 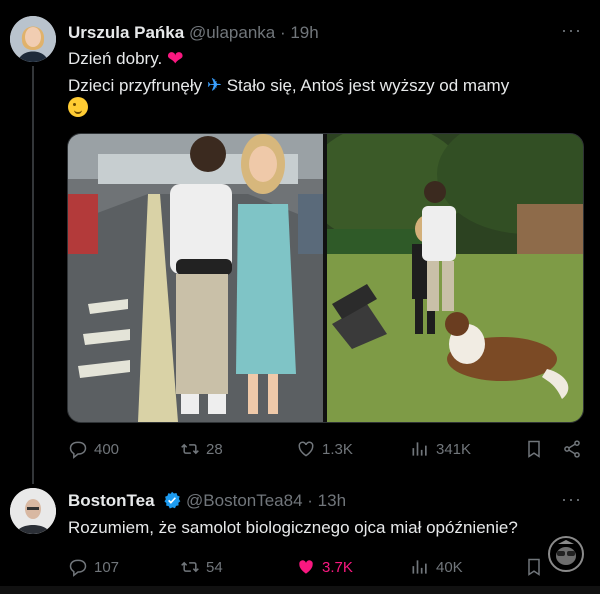 I want to click on tweet2-actions: 107 54 3.7K 40K, so click(x=300, y=568).